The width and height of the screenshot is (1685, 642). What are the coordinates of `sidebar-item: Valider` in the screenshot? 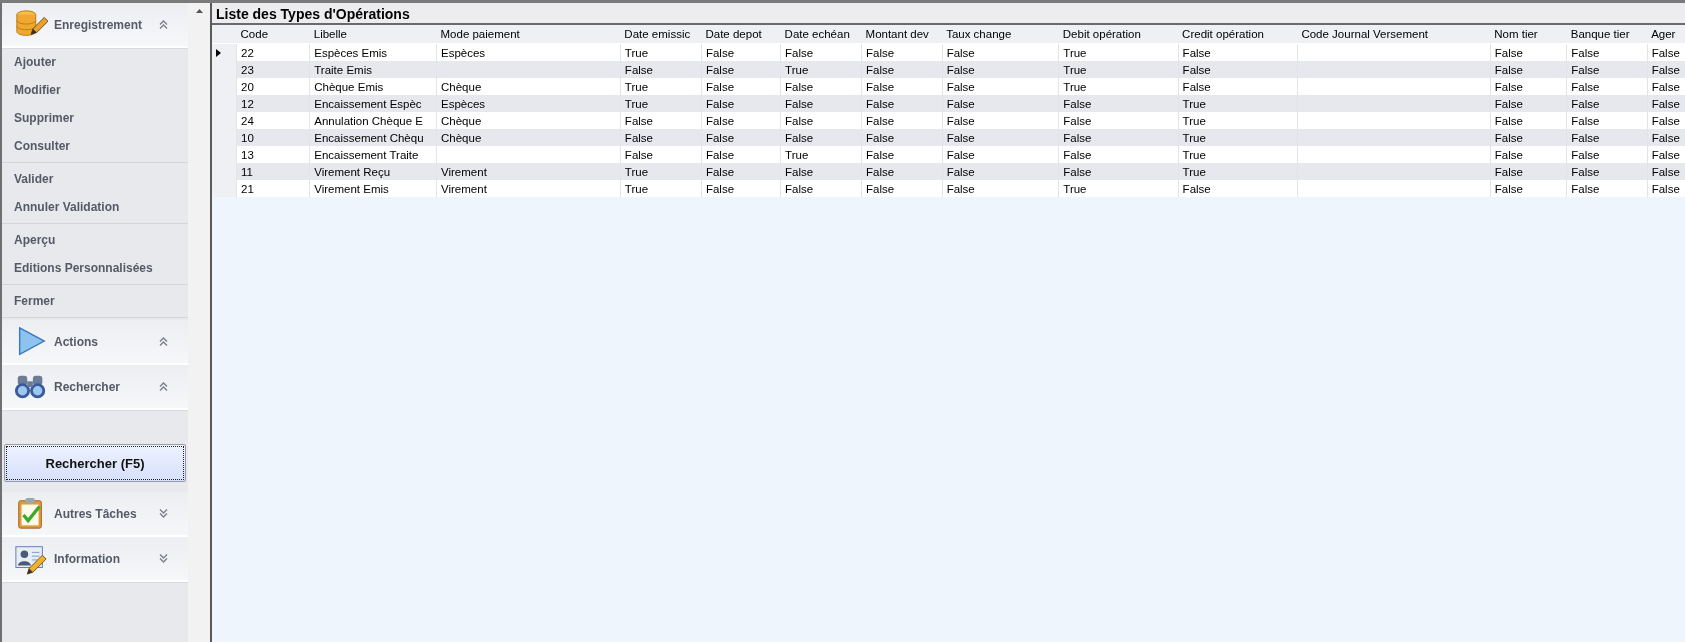 It's located at (28, 179).